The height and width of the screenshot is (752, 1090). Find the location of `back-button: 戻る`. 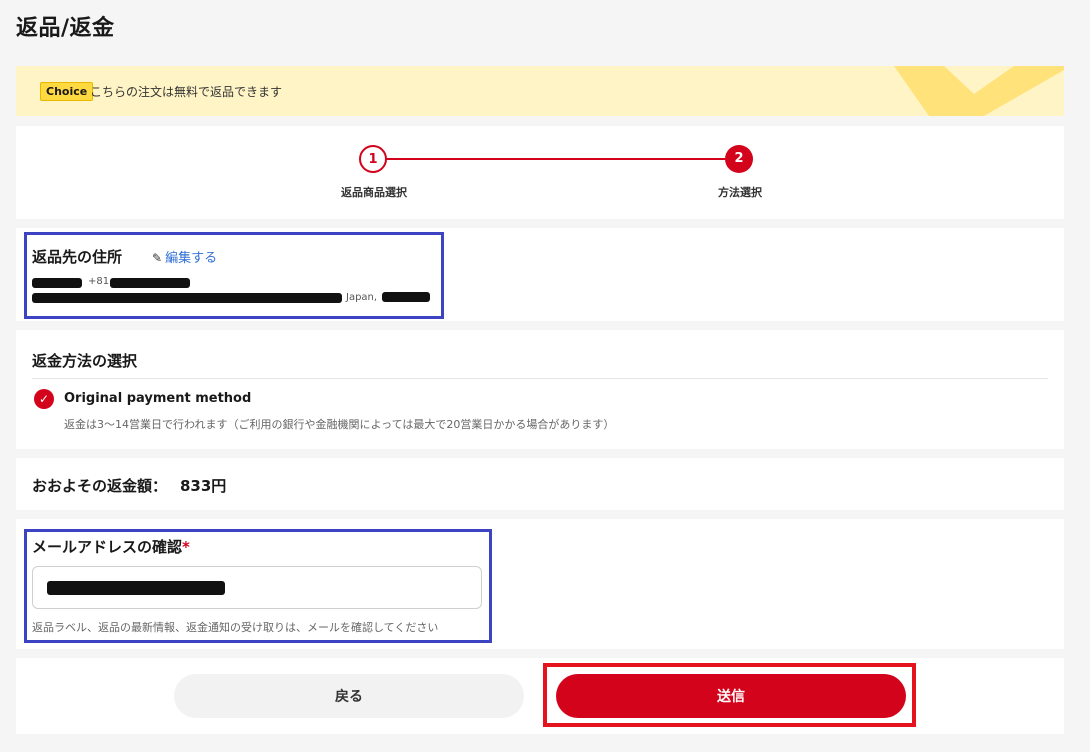

back-button: 戻る is located at coordinates (349, 696).